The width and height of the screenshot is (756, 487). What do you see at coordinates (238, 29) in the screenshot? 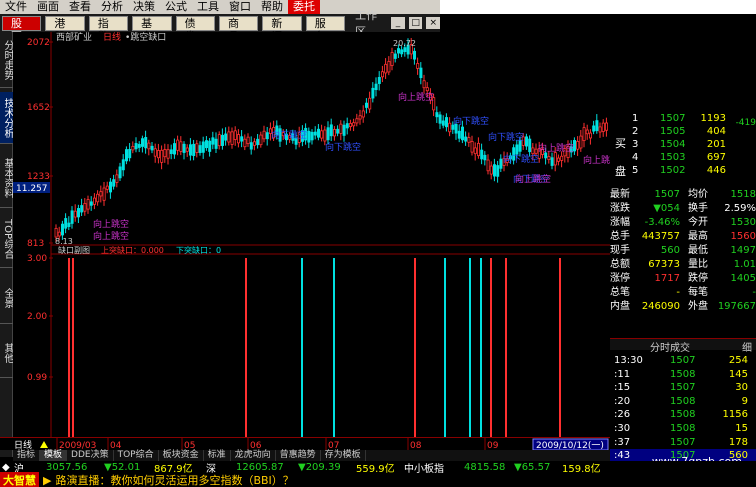
I see `market-button: 商品` at bounding box center [238, 29].